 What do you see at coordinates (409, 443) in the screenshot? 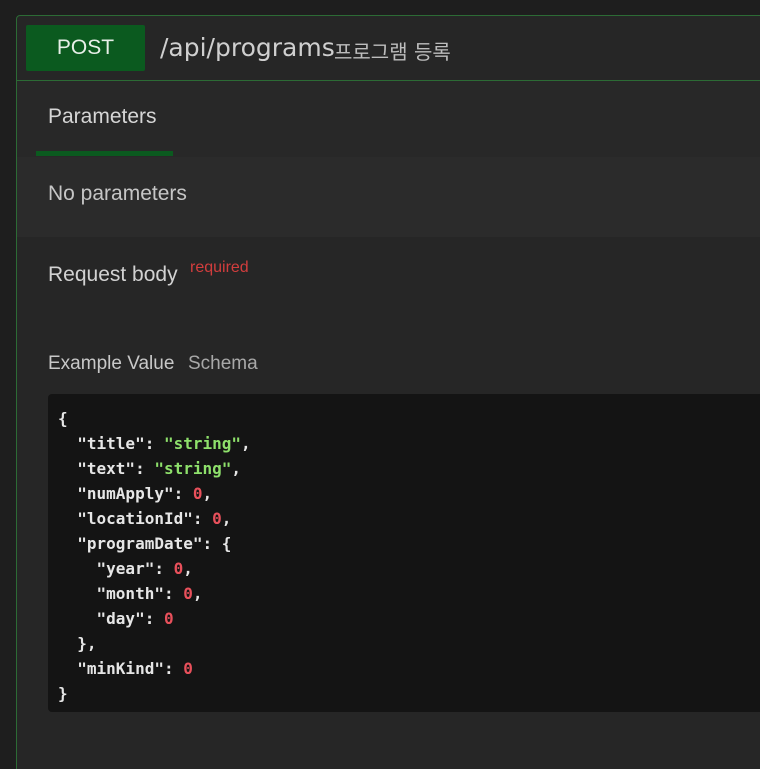
I see `code-line: "title": "string",` at bounding box center [409, 443].